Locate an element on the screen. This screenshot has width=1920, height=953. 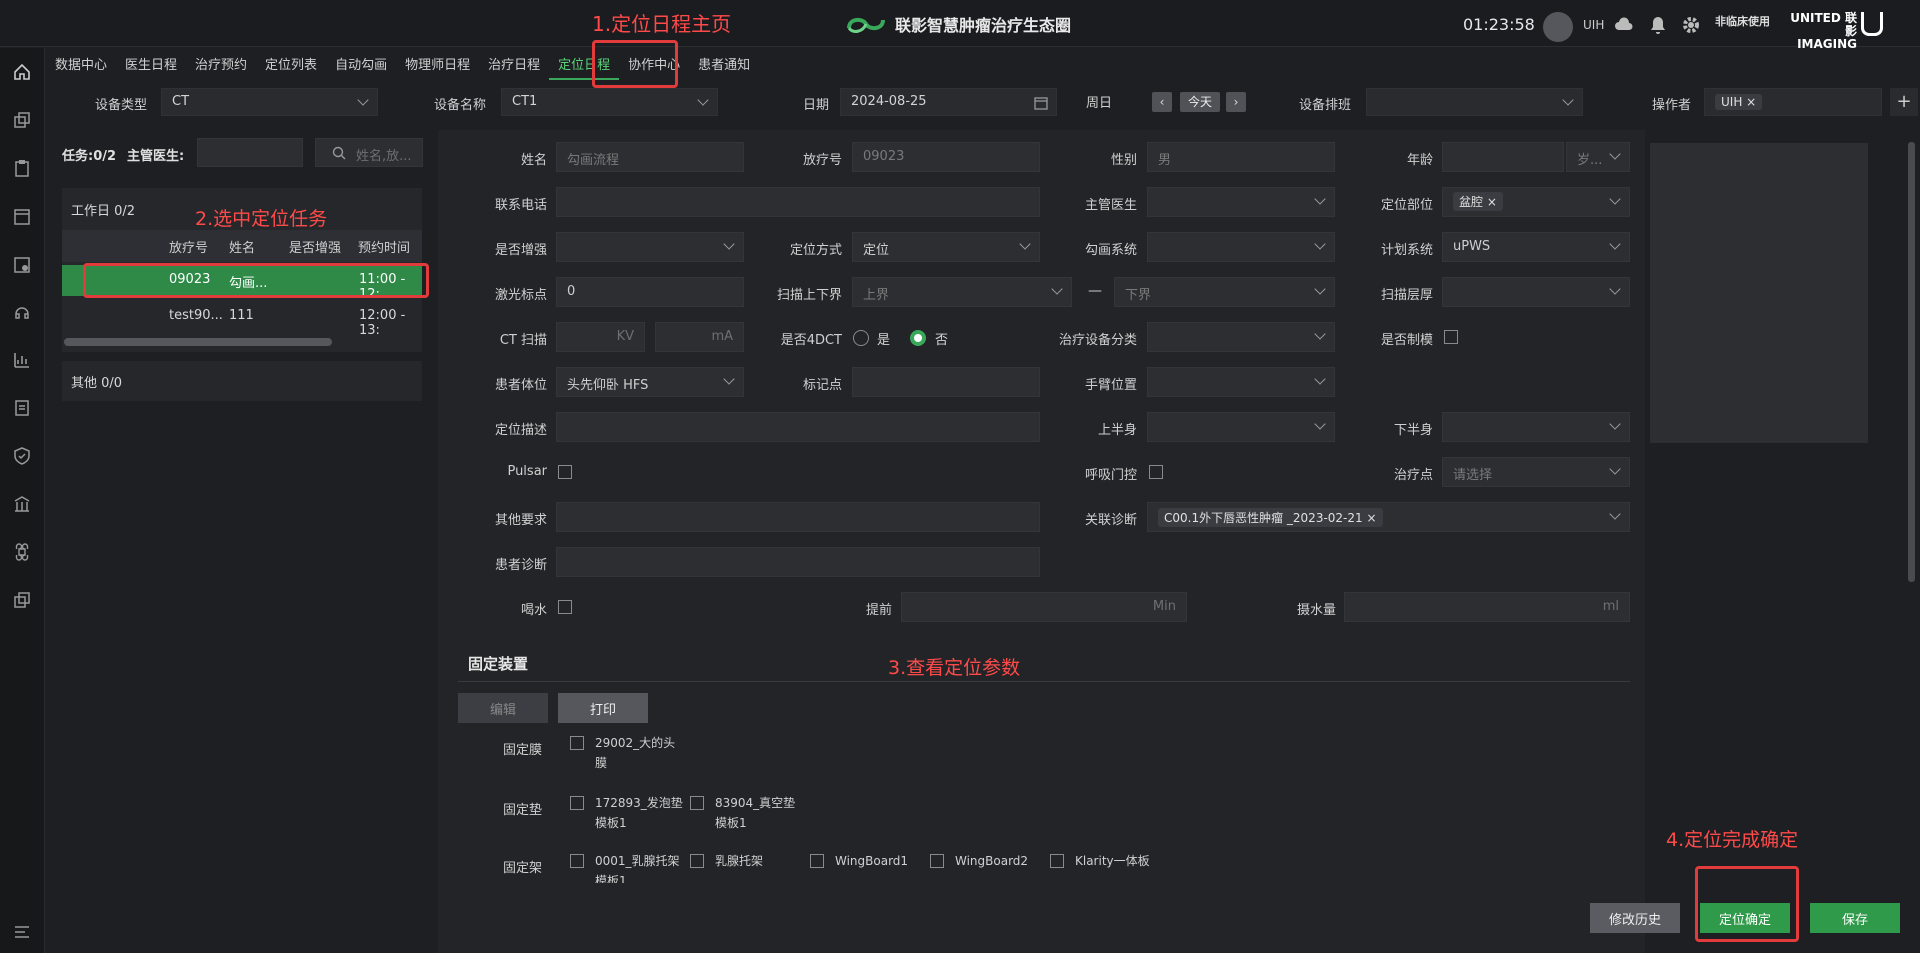
window-icon is located at coordinates (22, 600).